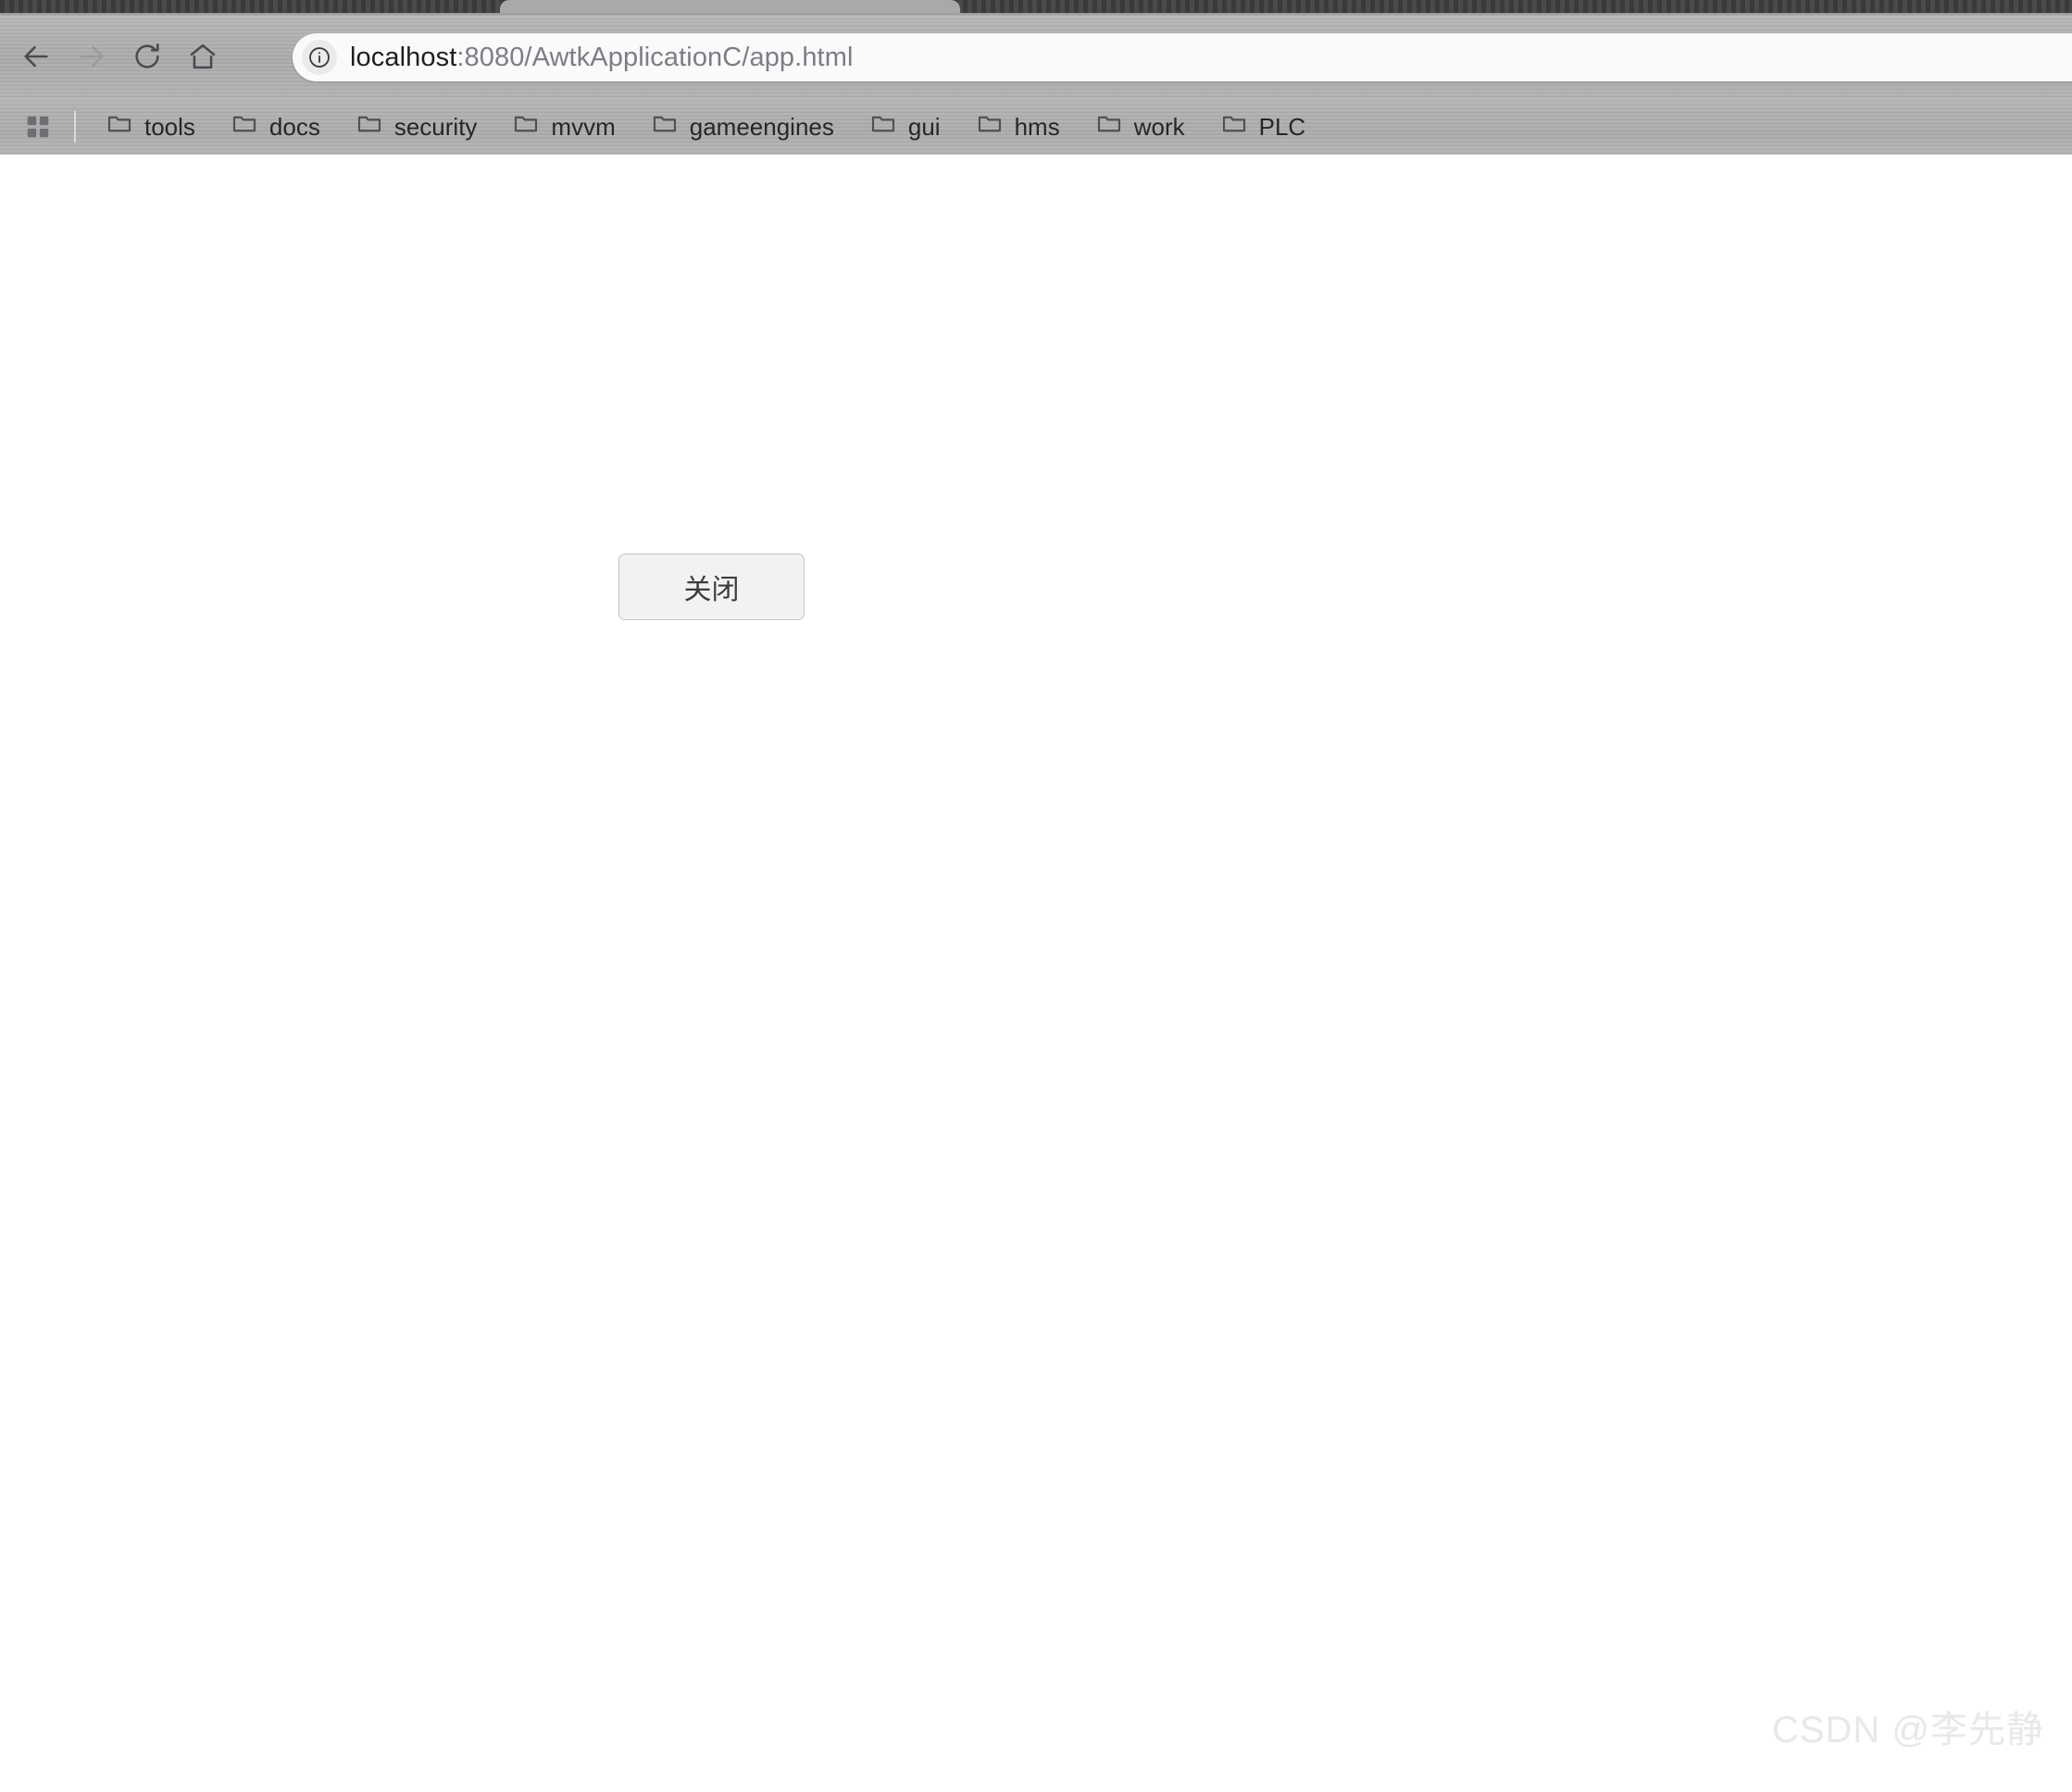  Describe the element at coordinates (924, 126) in the screenshot. I see `bookmark-label: gui` at that location.